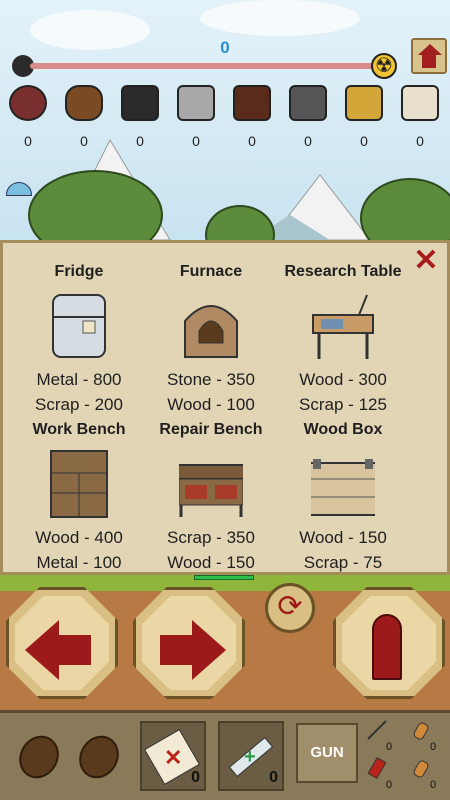 This screenshot has height=800, width=450. What do you see at coordinates (79, 404) in the screenshot?
I see `item-cost: Scrap - 200` at bounding box center [79, 404].